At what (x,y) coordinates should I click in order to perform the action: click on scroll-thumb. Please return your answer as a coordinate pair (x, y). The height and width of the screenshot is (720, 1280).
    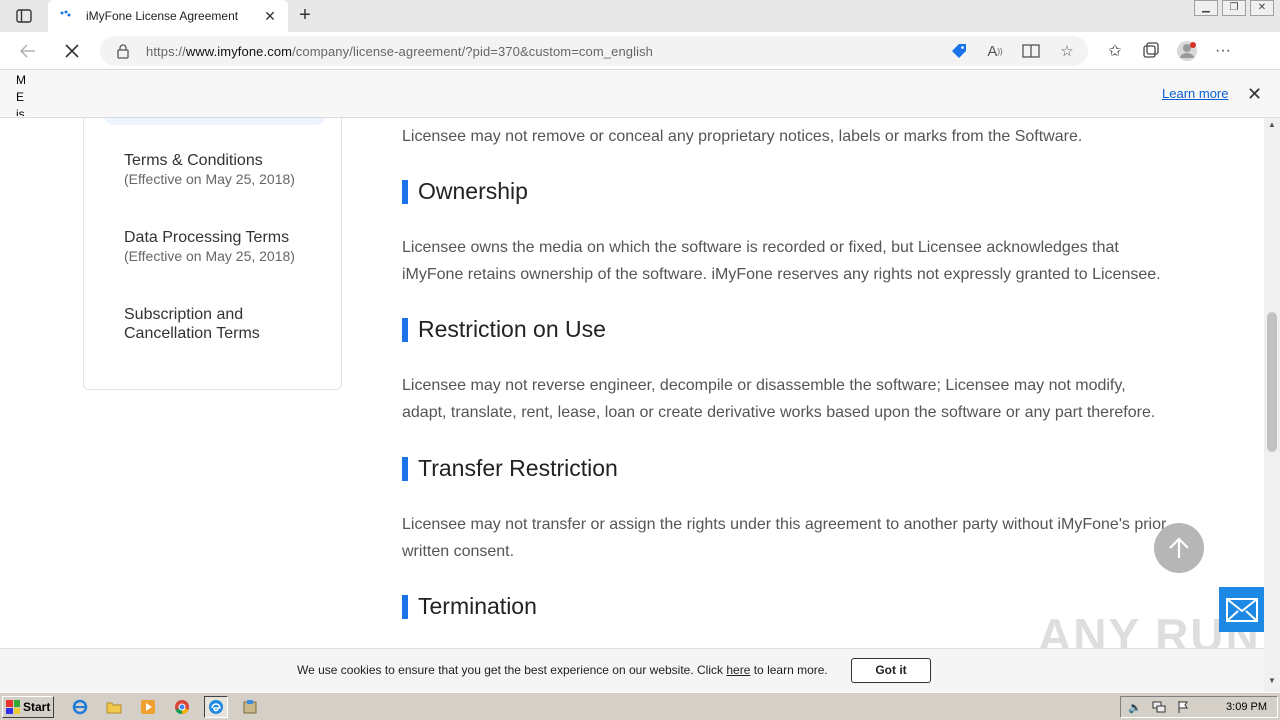
    Looking at the image, I should click on (1272, 382).